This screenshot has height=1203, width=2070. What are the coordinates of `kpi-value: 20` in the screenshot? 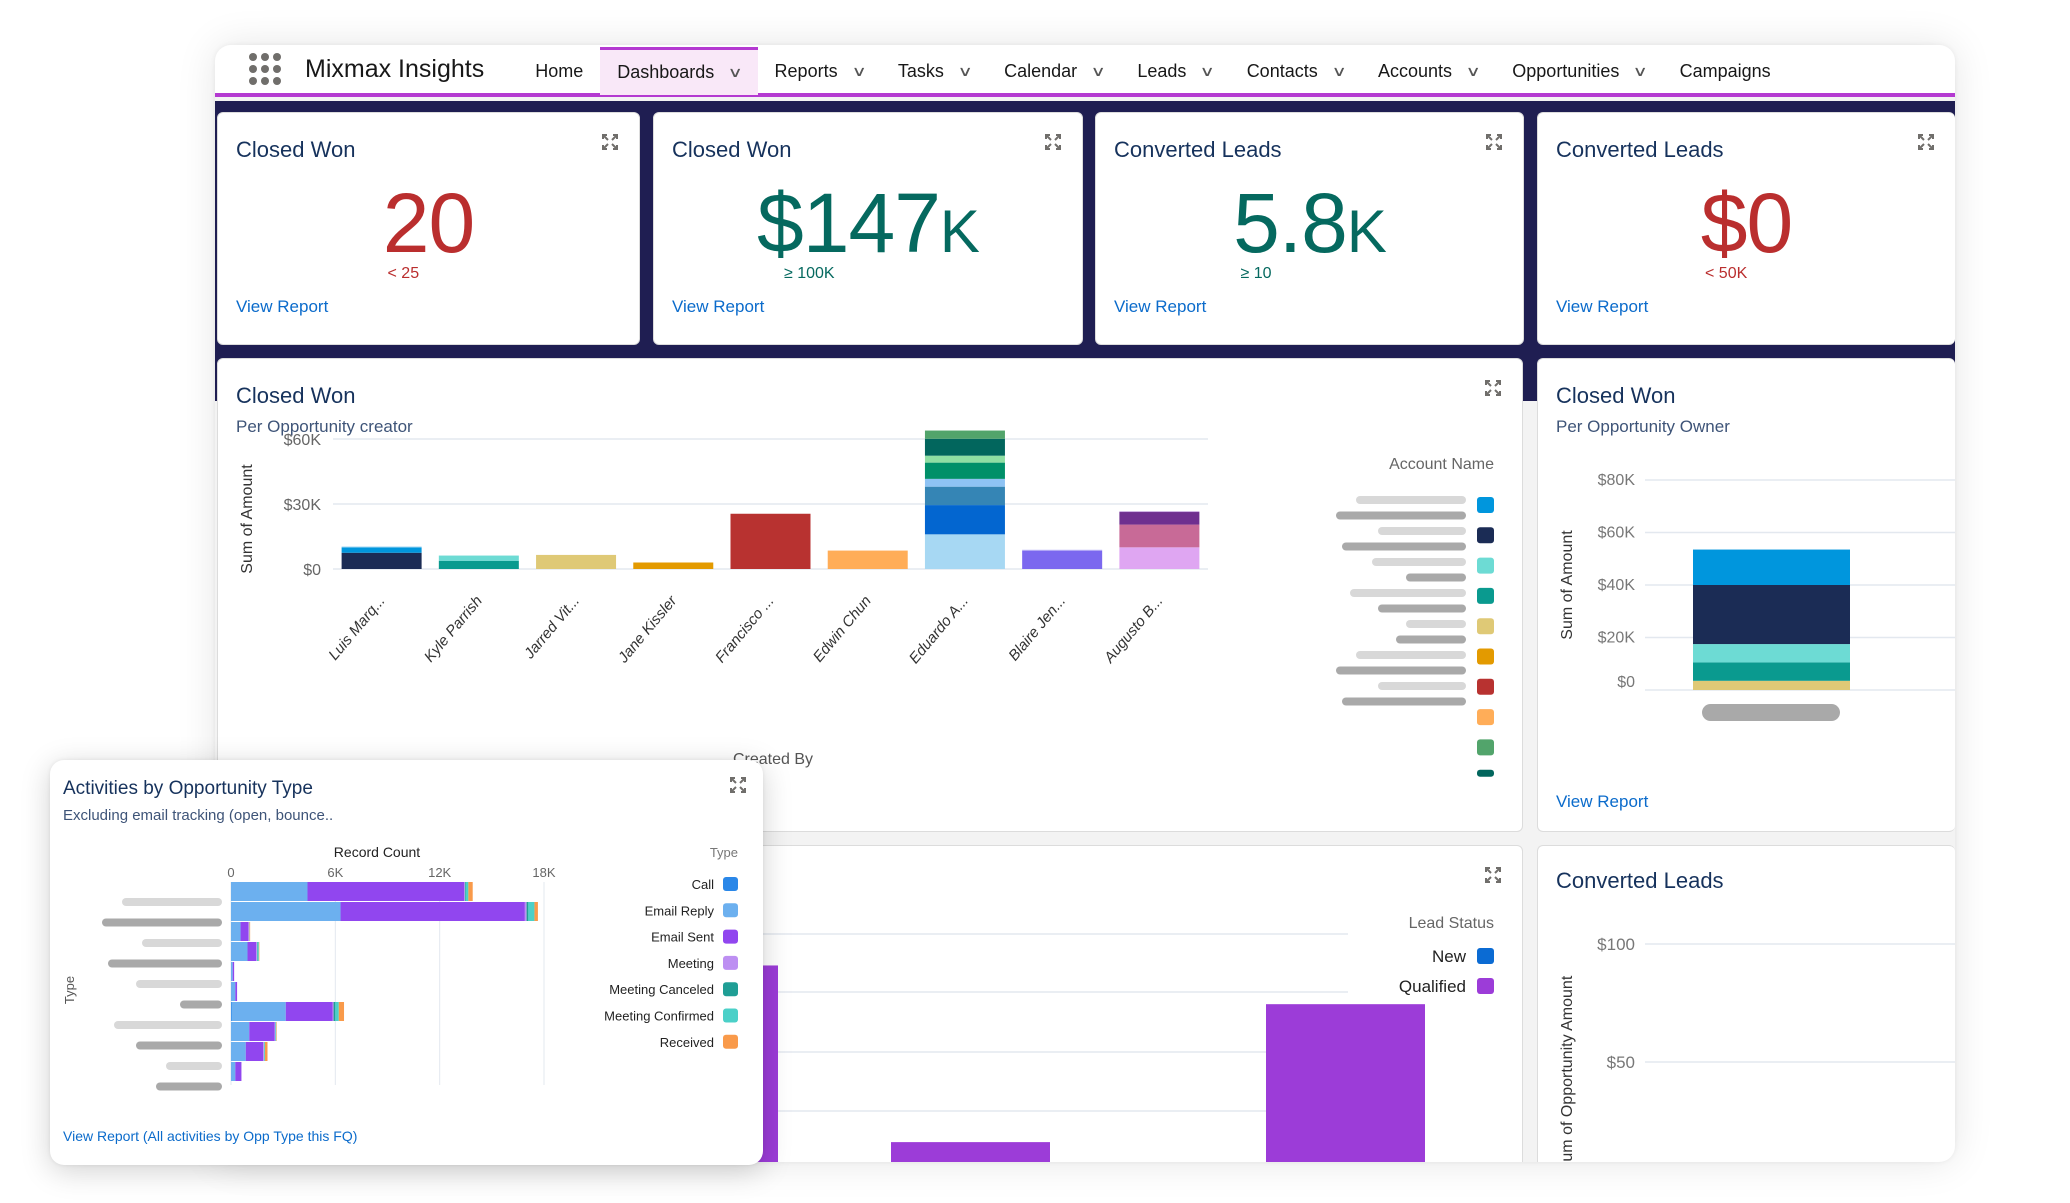 It's located at (428, 223).